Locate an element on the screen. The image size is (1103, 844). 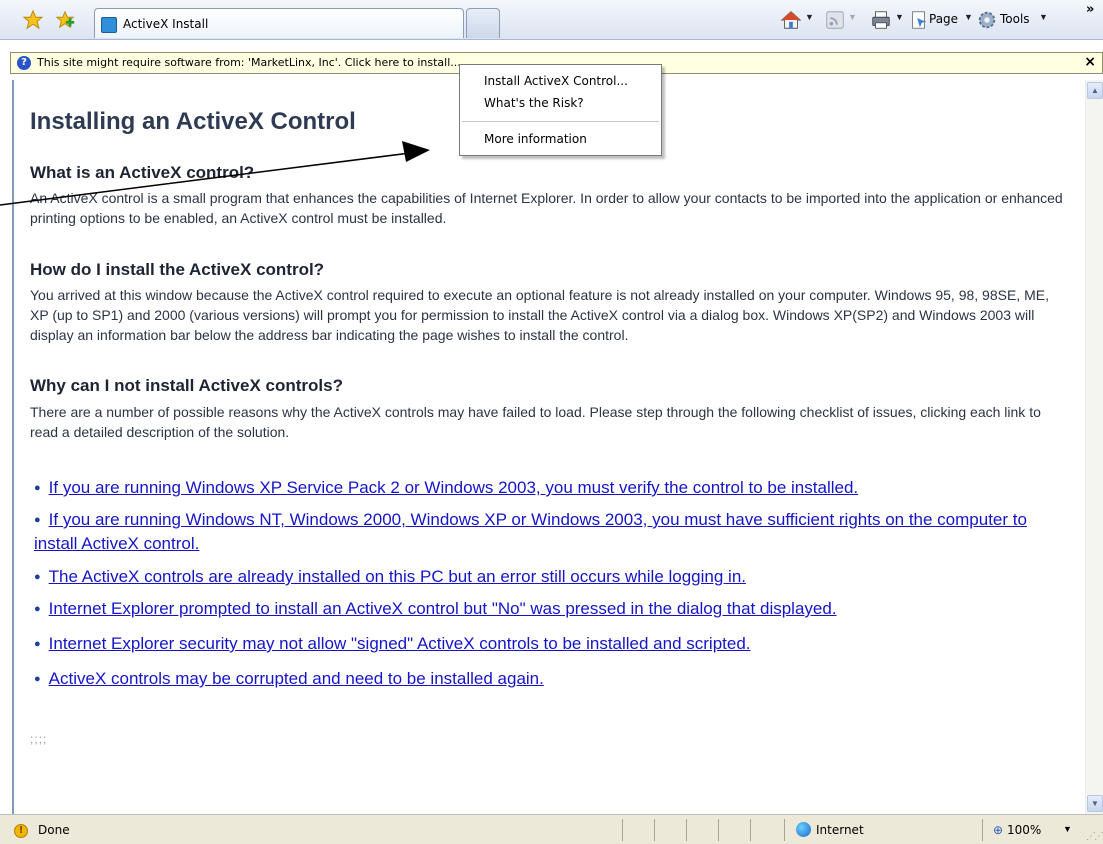
page-icon is located at coordinates (919, 20).